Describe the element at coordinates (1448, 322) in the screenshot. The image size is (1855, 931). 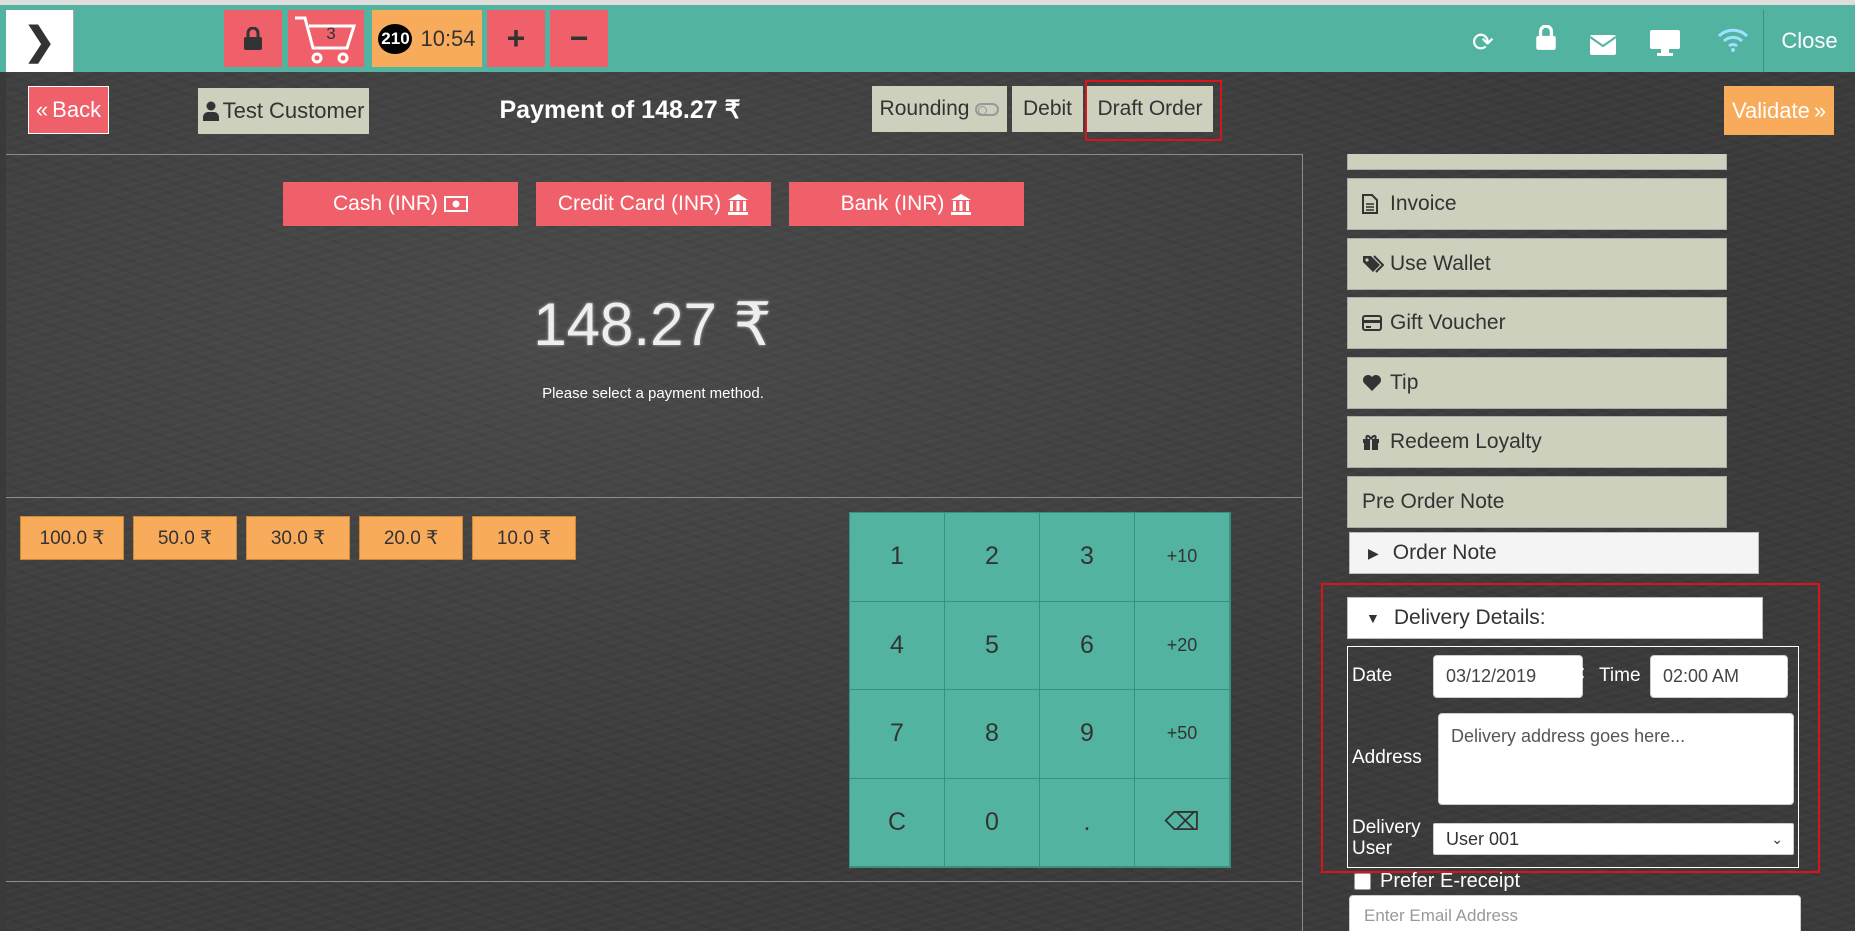
I see `sidebar-item-label: Gift Voucher` at that location.